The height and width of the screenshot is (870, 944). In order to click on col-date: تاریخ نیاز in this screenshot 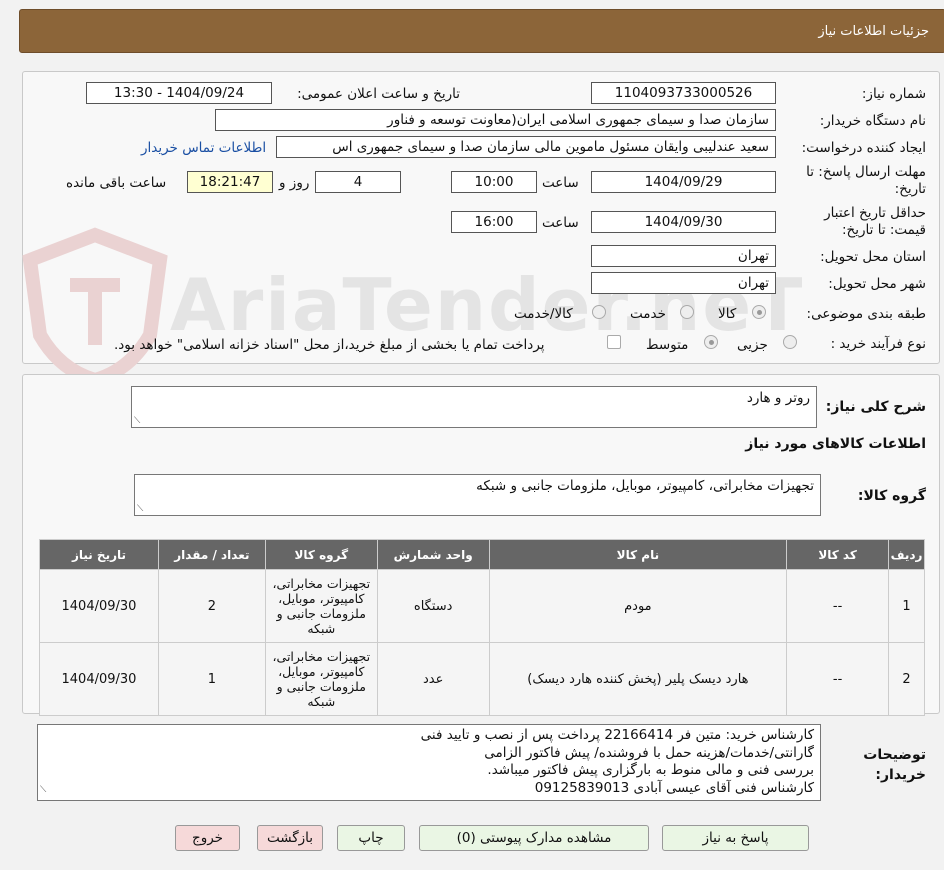, I will do `click(99, 554)`.